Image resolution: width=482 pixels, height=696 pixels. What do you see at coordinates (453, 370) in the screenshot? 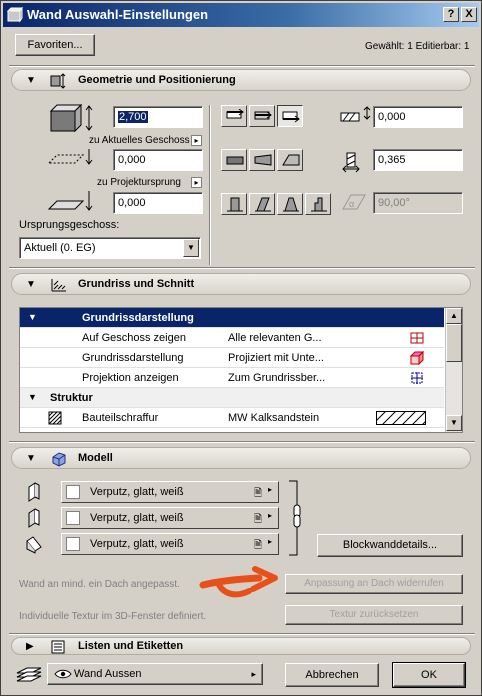
I see `table-scrollbar: ▲ ▼` at bounding box center [453, 370].